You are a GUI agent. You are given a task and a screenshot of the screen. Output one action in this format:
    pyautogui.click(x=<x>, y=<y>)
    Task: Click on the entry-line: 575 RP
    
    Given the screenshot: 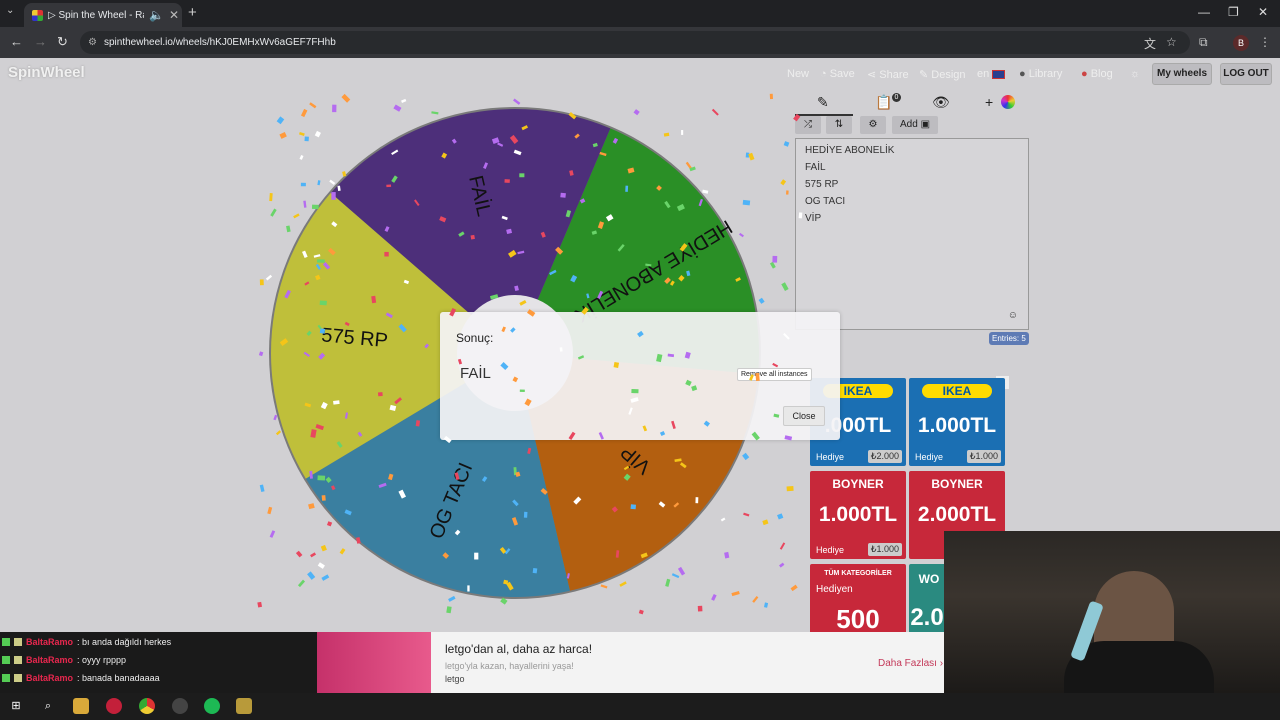 What is the action you would take?
    pyautogui.click(x=822, y=184)
    